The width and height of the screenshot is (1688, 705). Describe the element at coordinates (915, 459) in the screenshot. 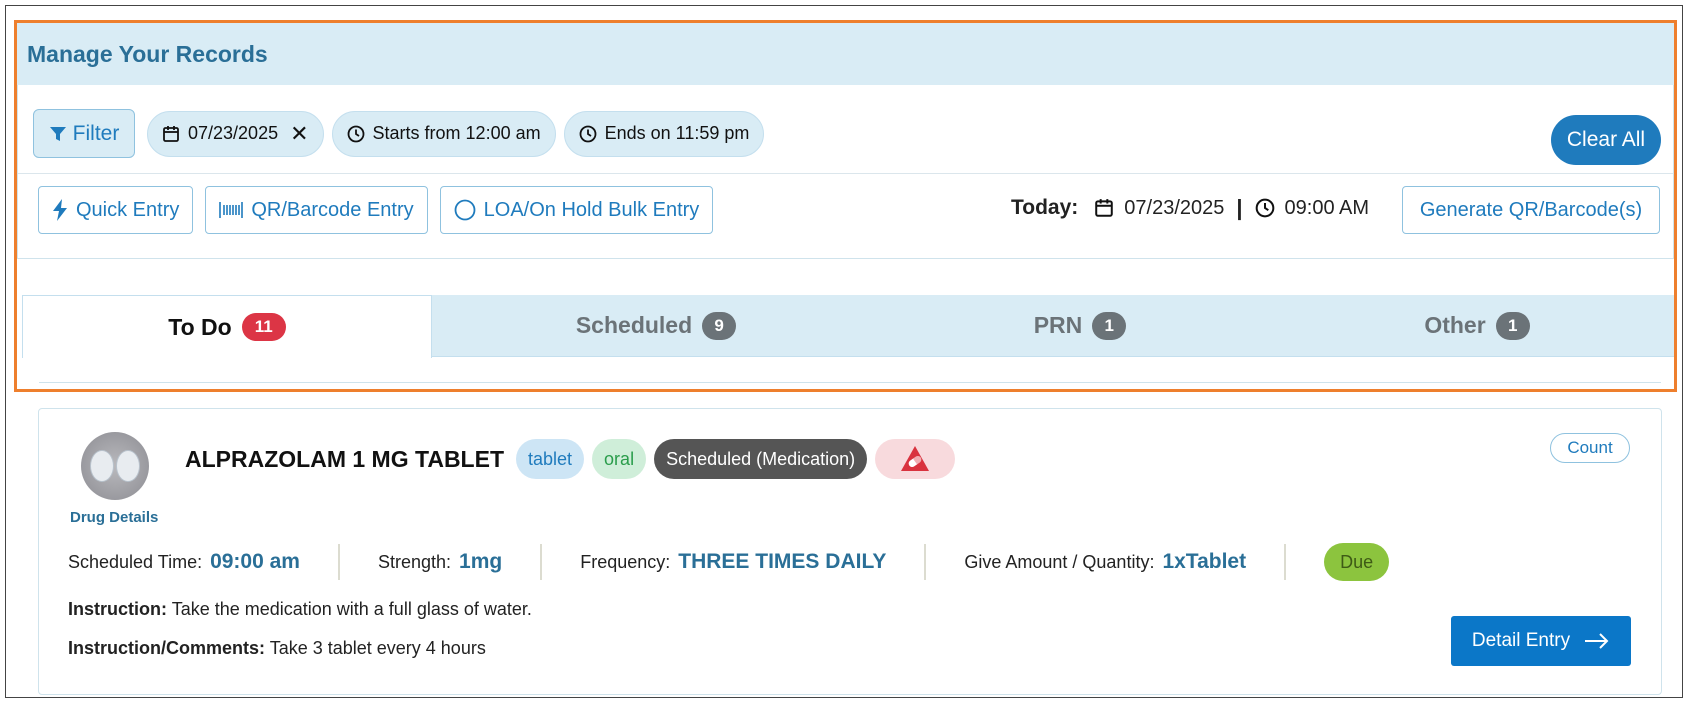

I see `controlled-substance-icon` at that location.